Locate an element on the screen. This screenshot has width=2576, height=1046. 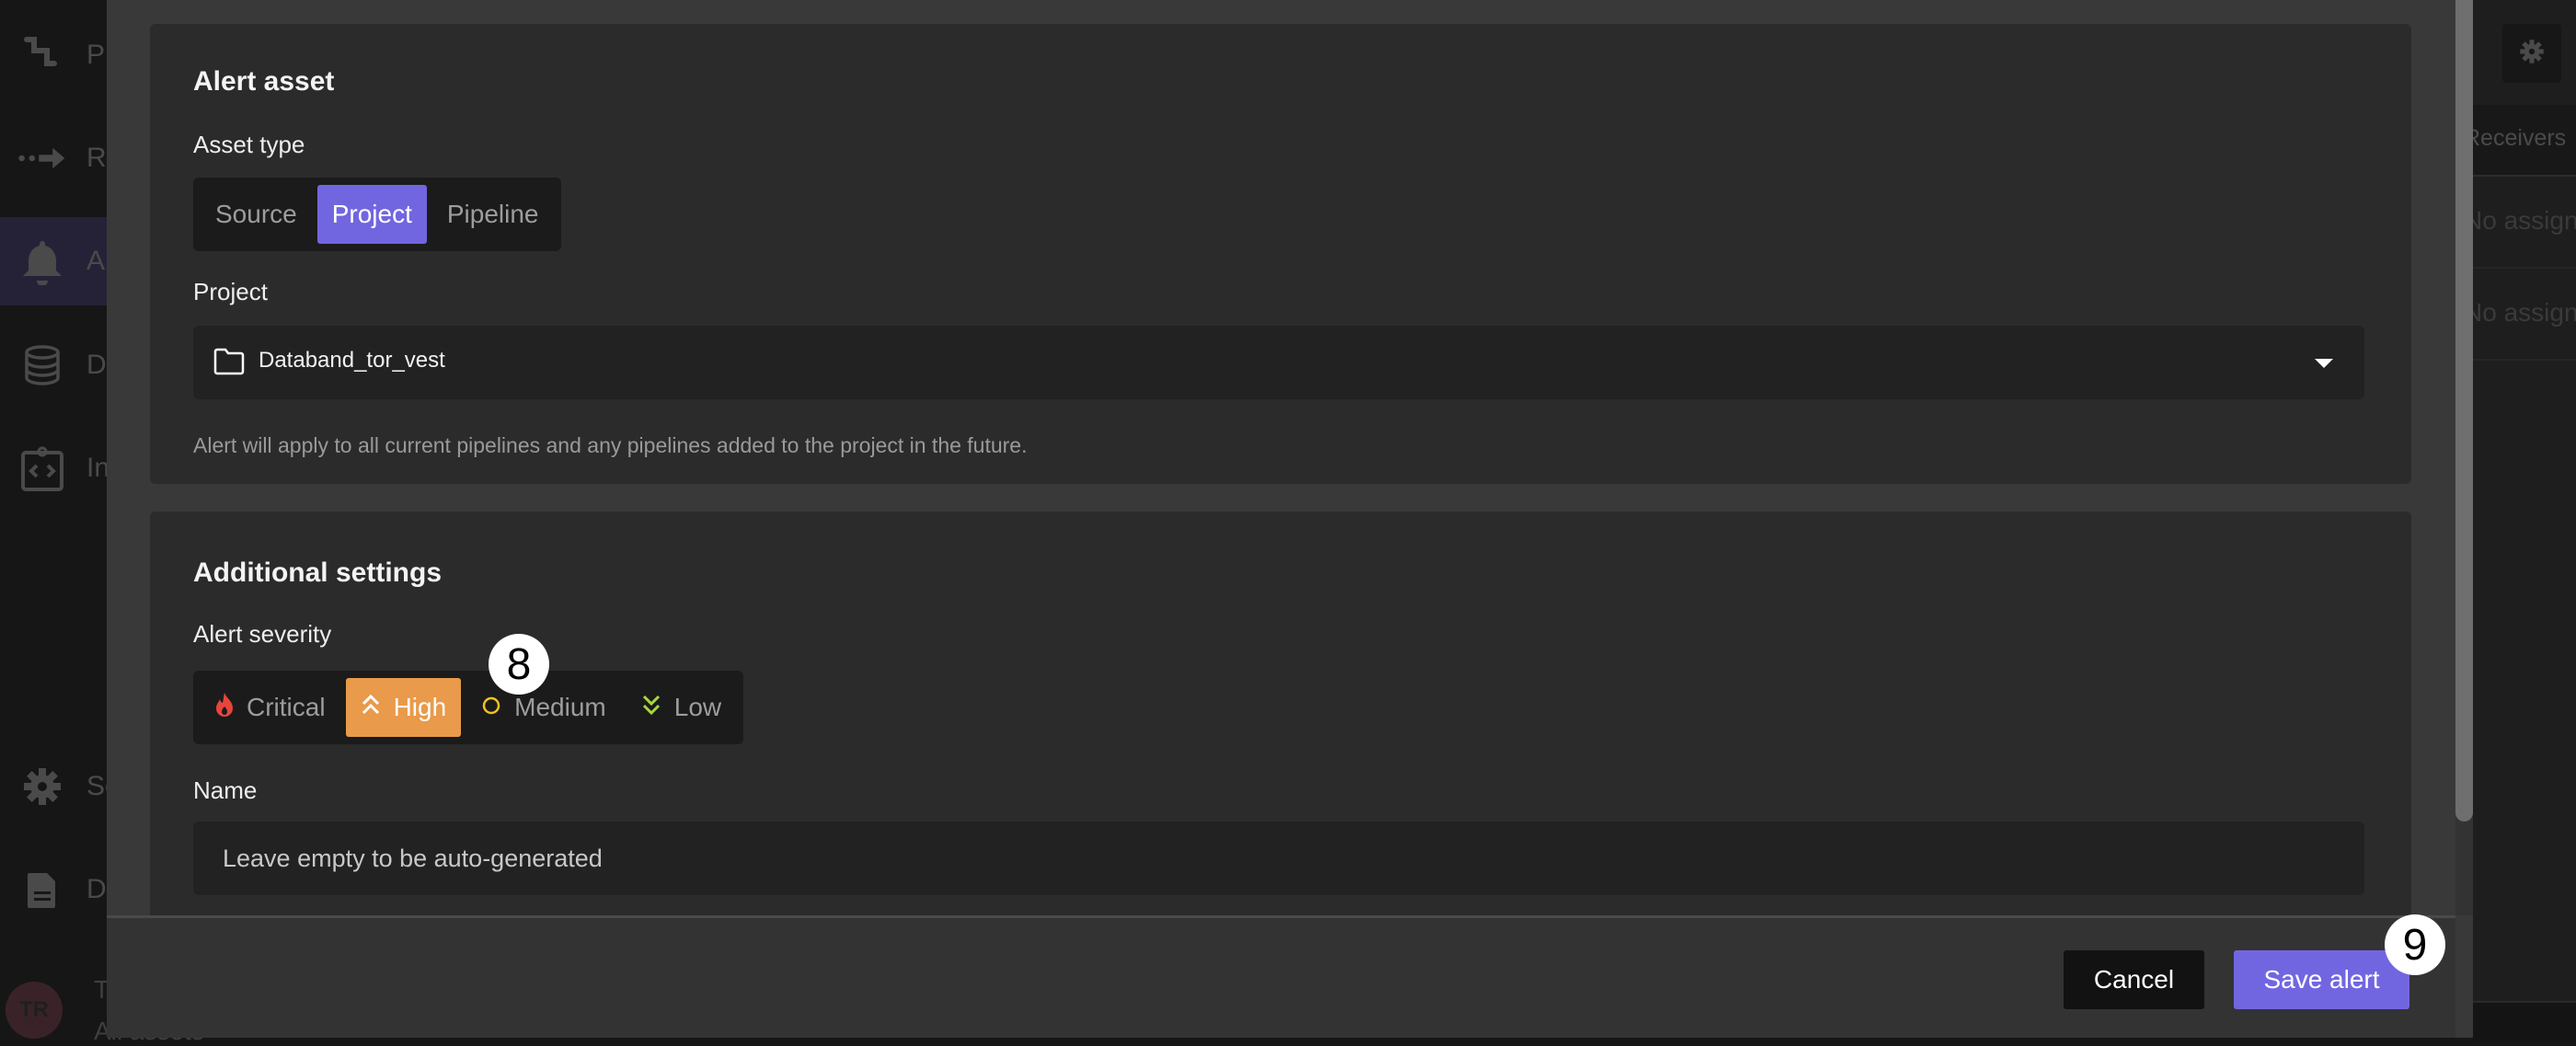
modal-footer: Cancel Save alert is located at coordinates (1281, 976).